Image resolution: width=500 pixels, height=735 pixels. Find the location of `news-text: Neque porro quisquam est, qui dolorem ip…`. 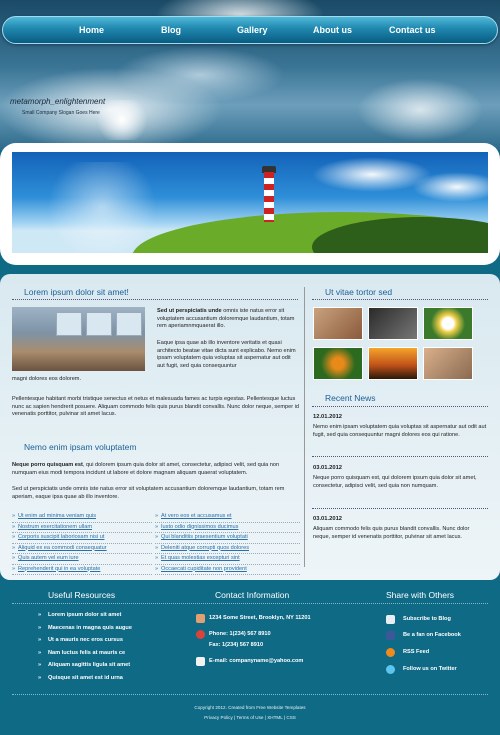

news-text: Neque porro quisquam est, qui dolorem ip… is located at coordinates (395, 482).